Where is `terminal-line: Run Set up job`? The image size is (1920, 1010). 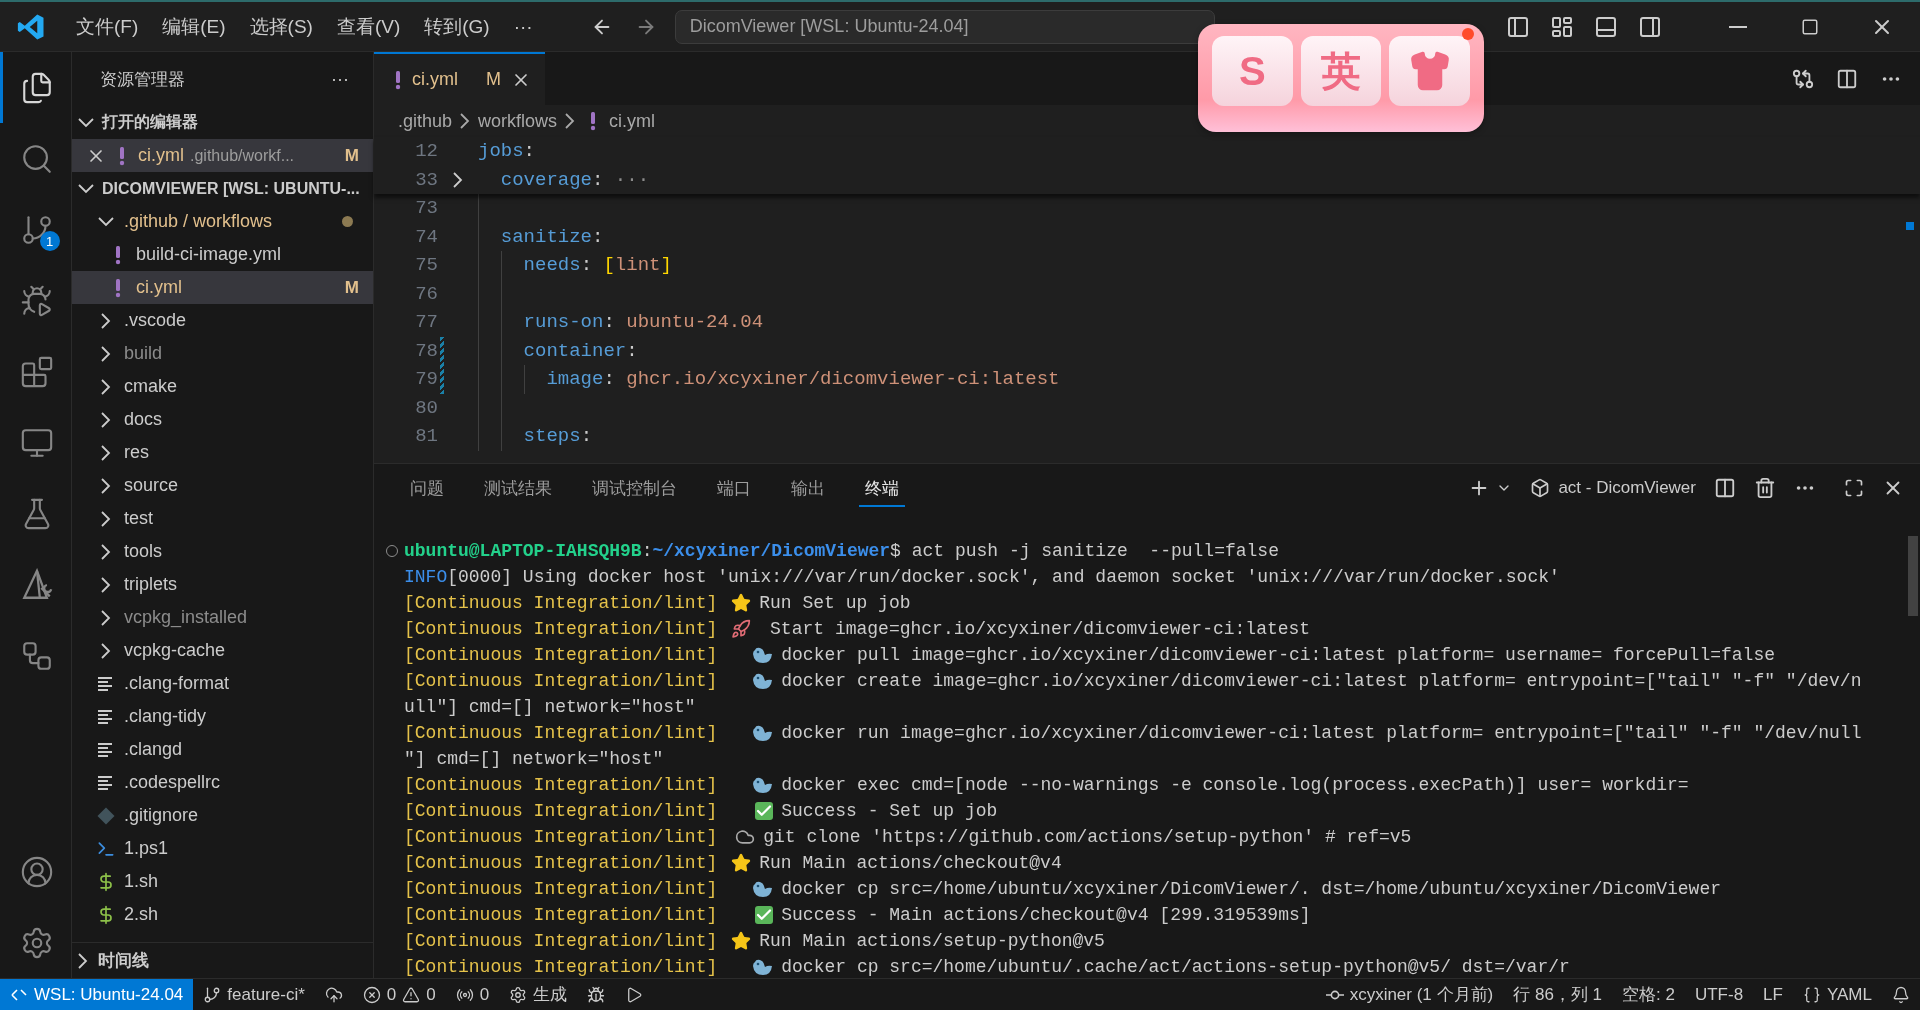 terminal-line: Run Set up job is located at coordinates (835, 603).